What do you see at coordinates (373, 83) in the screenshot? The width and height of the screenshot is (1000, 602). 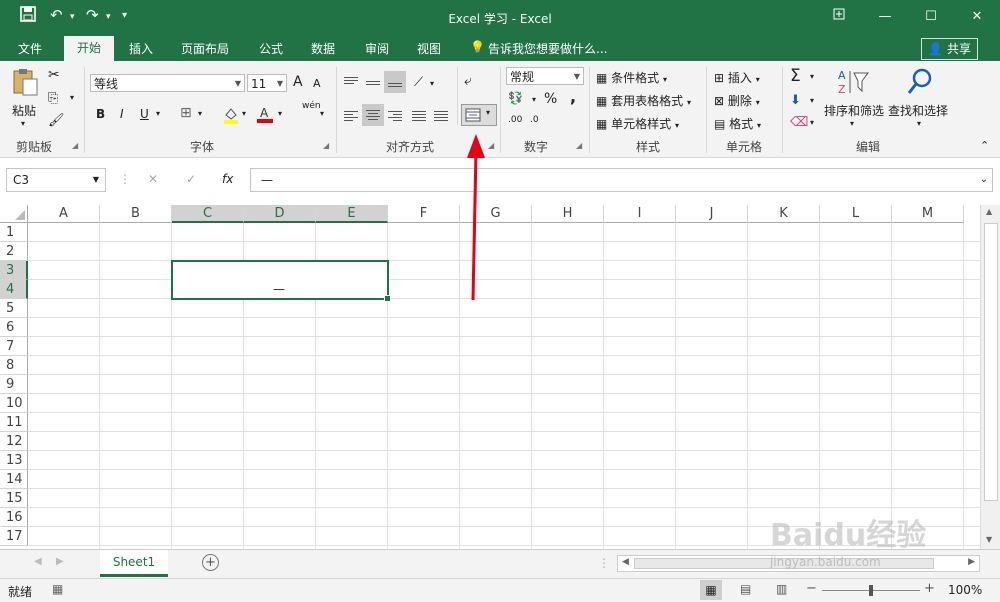 I see `middle-align-icon` at bounding box center [373, 83].